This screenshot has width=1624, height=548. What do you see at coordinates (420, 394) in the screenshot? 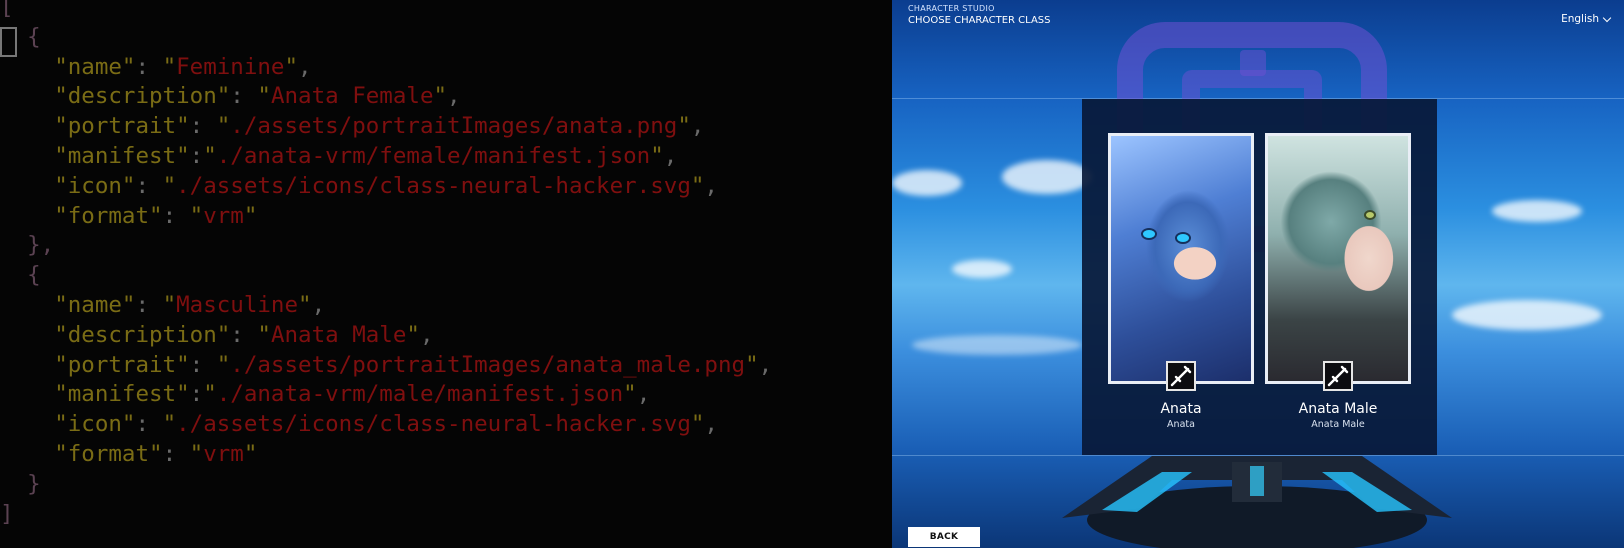
I see `code-token: ./anata-vrm/male/manifest.json` at bounding box center [420, 394].